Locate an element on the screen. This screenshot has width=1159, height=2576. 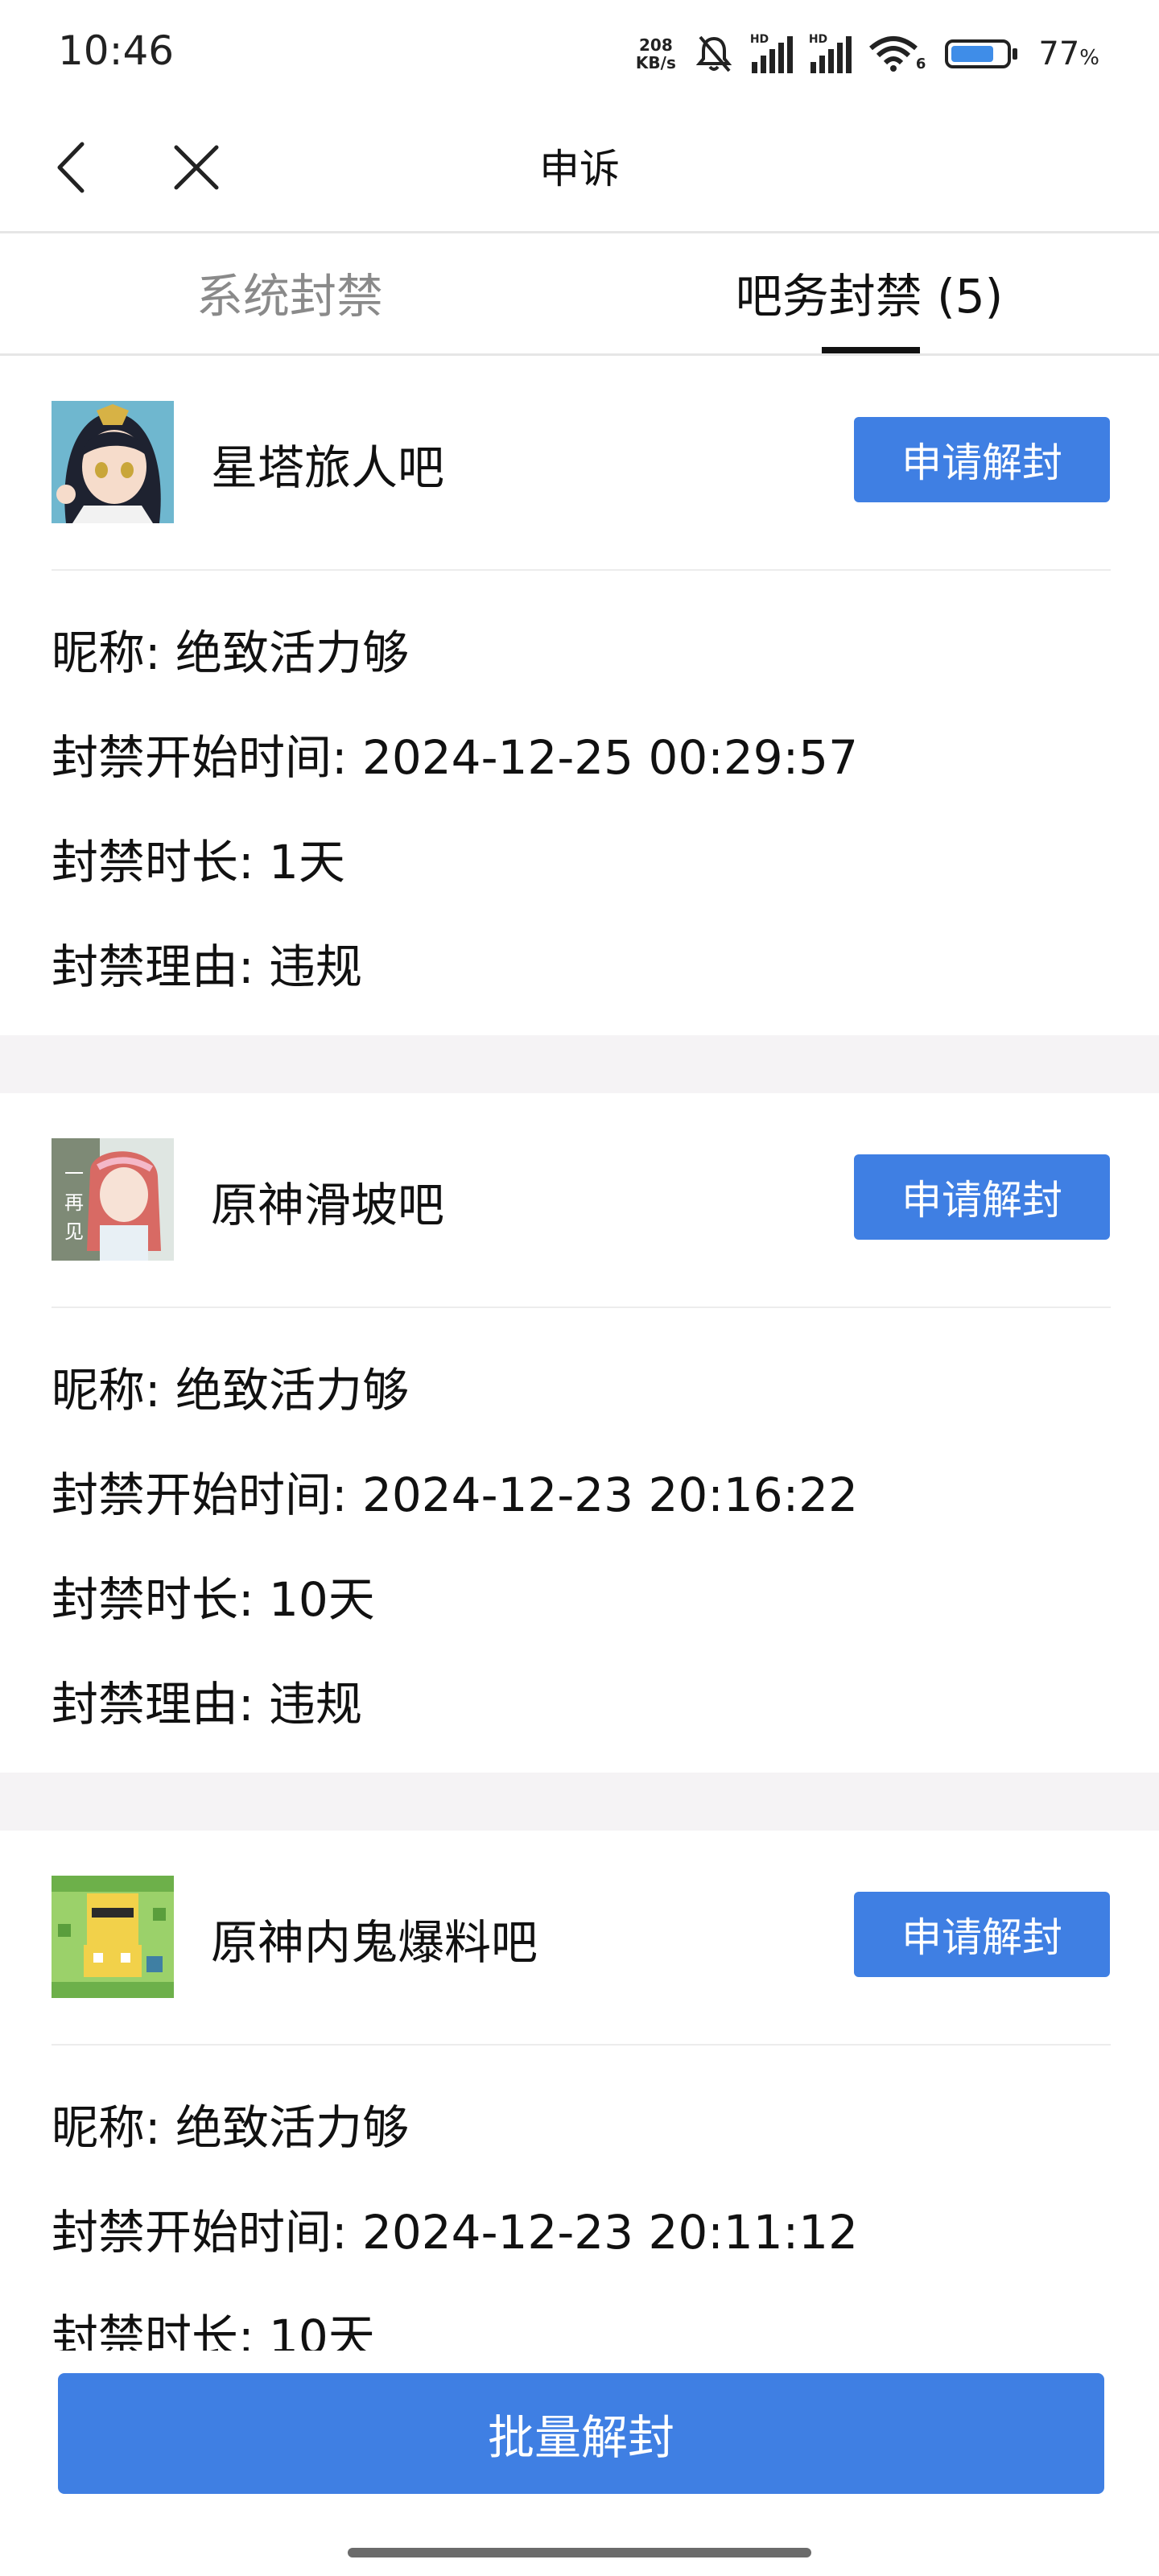
cell-signal-icon: HD is located at coordinates (771, 53).